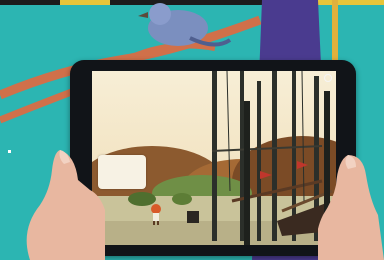 This screenshot has width=384, height=260. I want to click on settings-icon, so click(328, 78).